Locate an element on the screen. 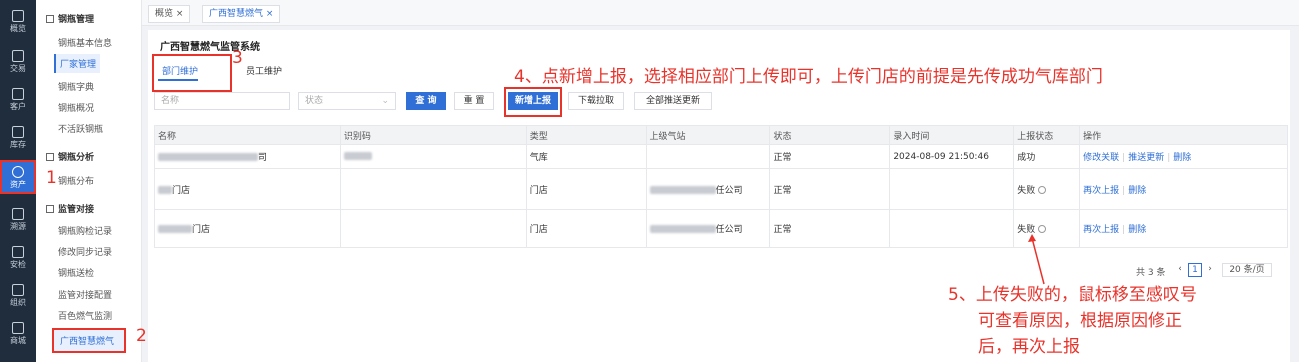 The image size is (1299, 362). arrow-head is located at coordinates (1032, 238).